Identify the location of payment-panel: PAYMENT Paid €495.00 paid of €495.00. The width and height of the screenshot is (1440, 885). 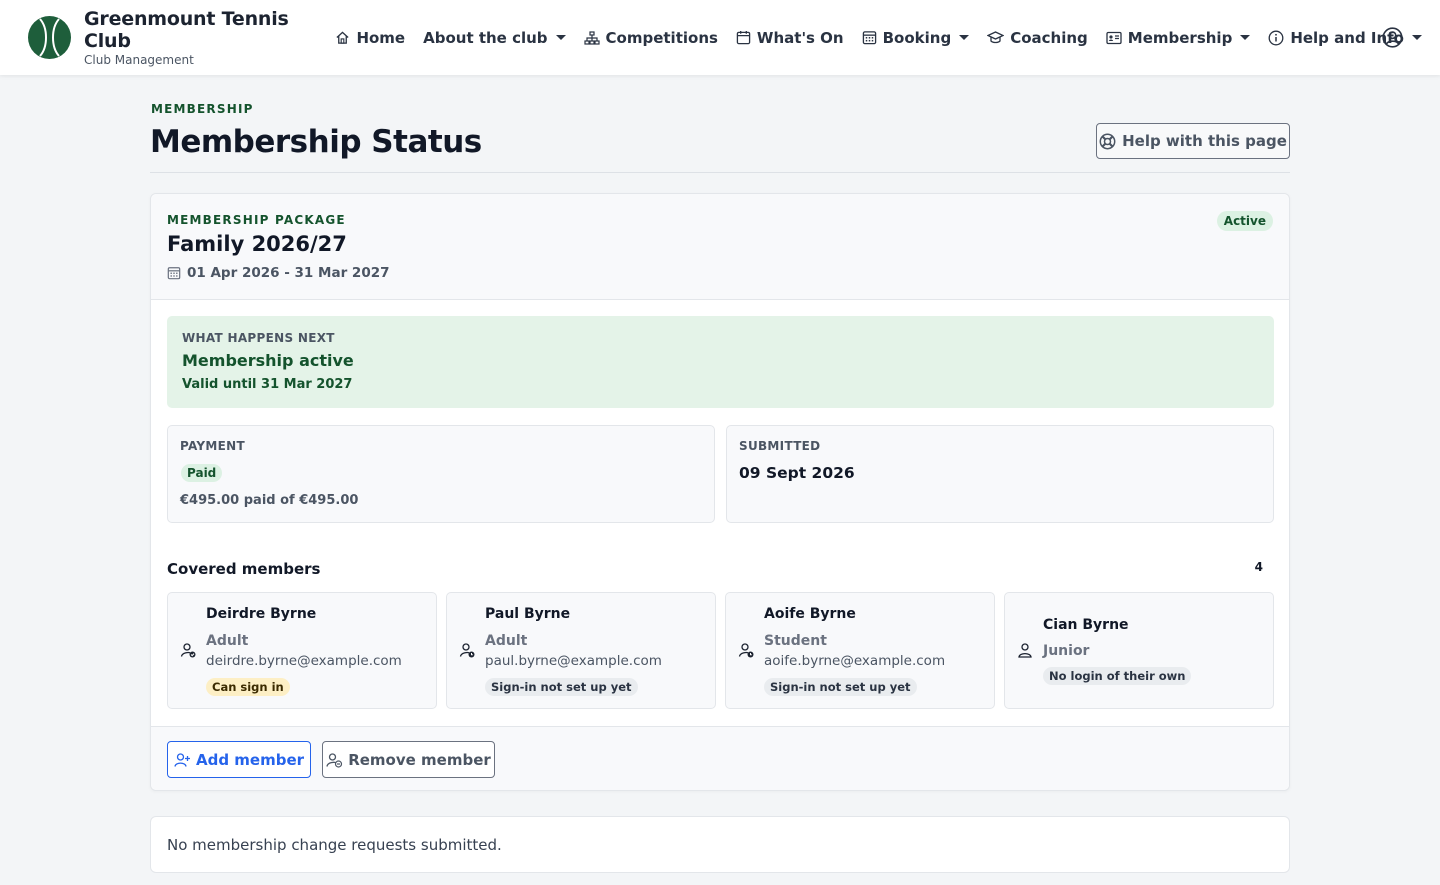
(441, 474).